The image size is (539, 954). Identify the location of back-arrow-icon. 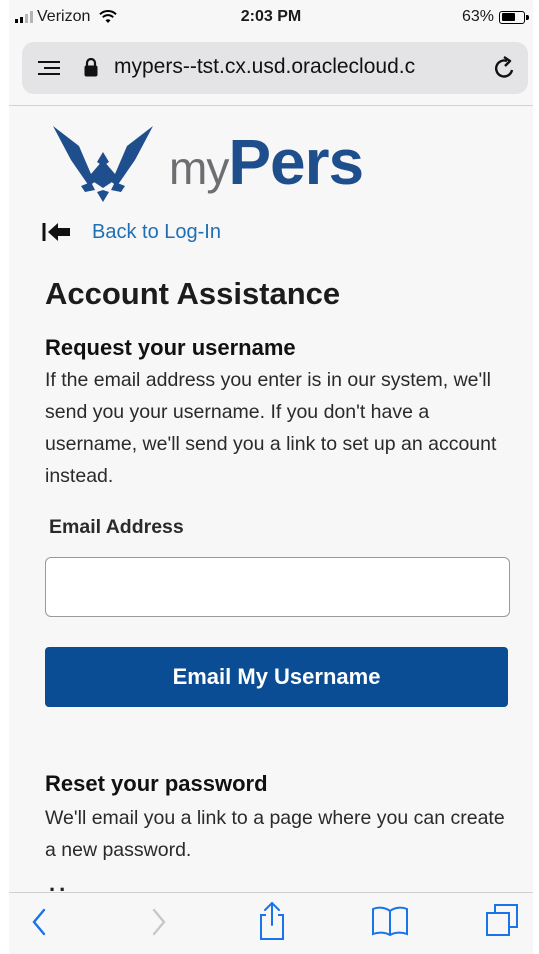
(58, 232).